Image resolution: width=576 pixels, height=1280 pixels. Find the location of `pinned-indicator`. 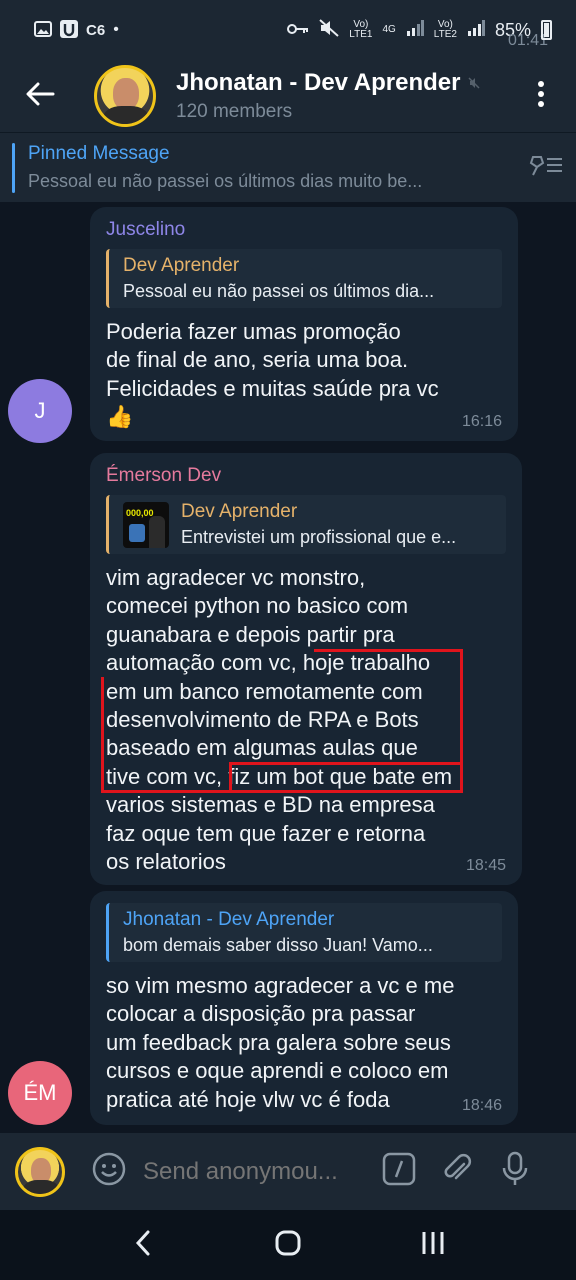

pinned-indicator is located at coordinates (13, 167).